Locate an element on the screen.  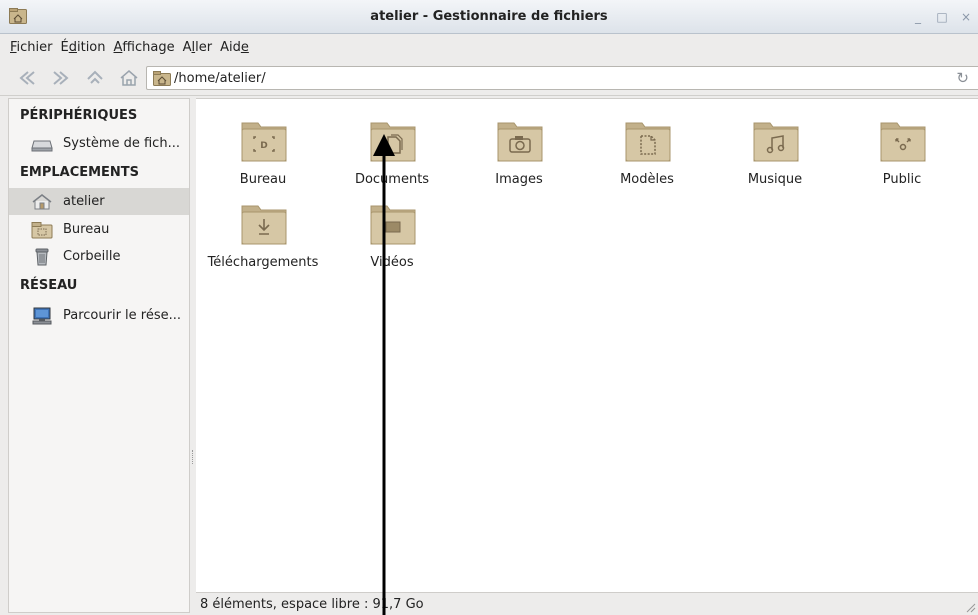
public-folder-icon is located at coordinates (903, 142).